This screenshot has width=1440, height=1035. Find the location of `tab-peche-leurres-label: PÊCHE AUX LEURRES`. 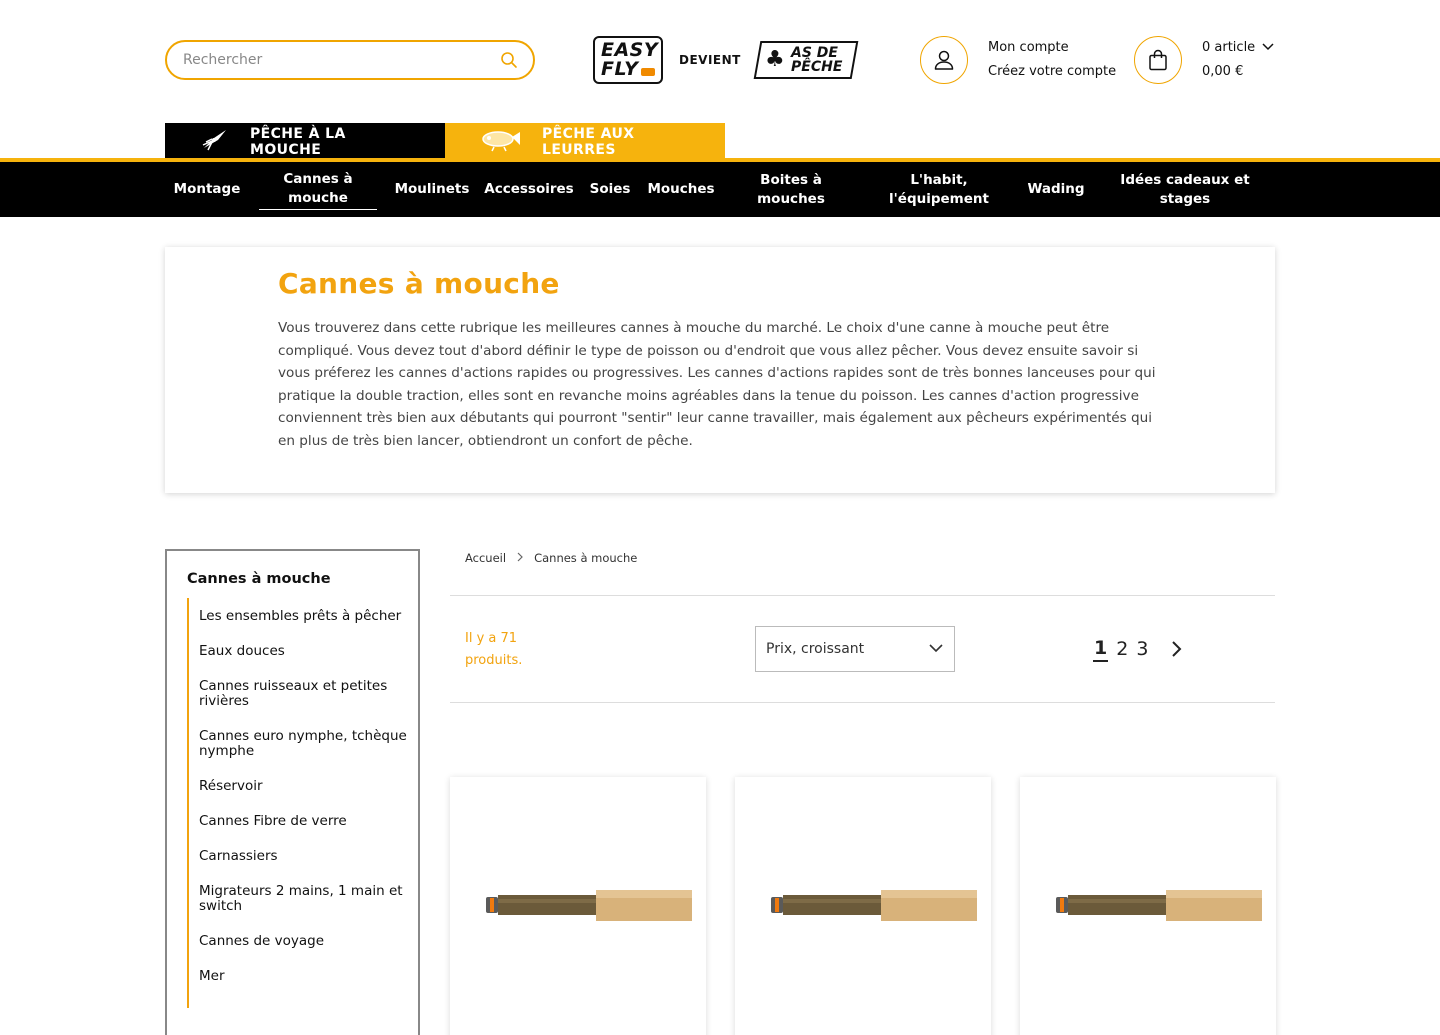

tab-peche-leurres-label: PÊCHE AUX LEURRES is located at coordinates (588, 141).